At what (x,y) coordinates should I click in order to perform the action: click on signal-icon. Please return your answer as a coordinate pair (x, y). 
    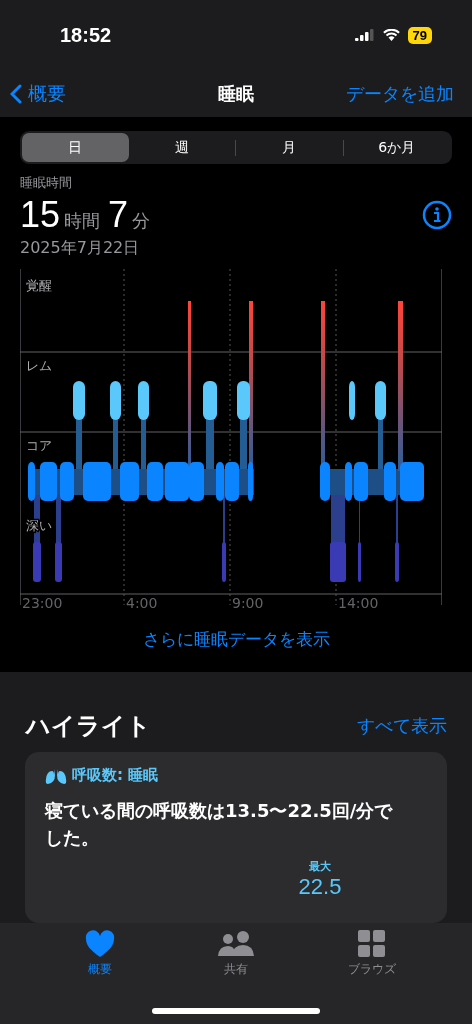
    Looking at the image, I should click on (364, 35).